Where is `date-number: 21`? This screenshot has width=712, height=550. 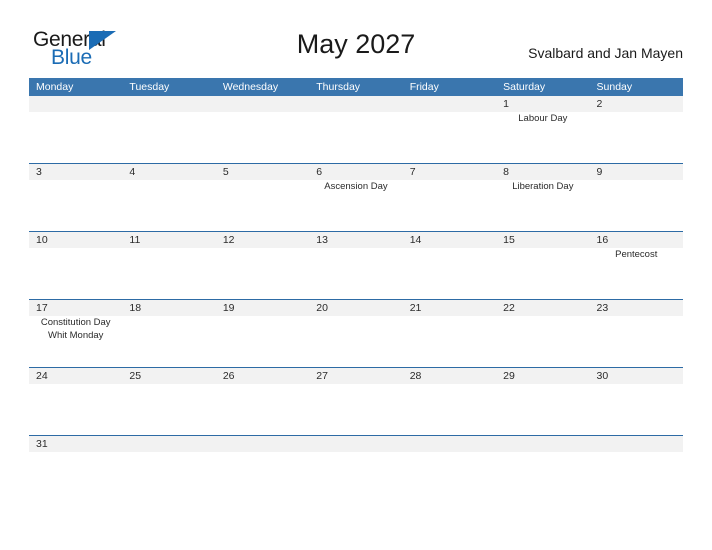
date-number: 21 is located at coordinates (415, 308).